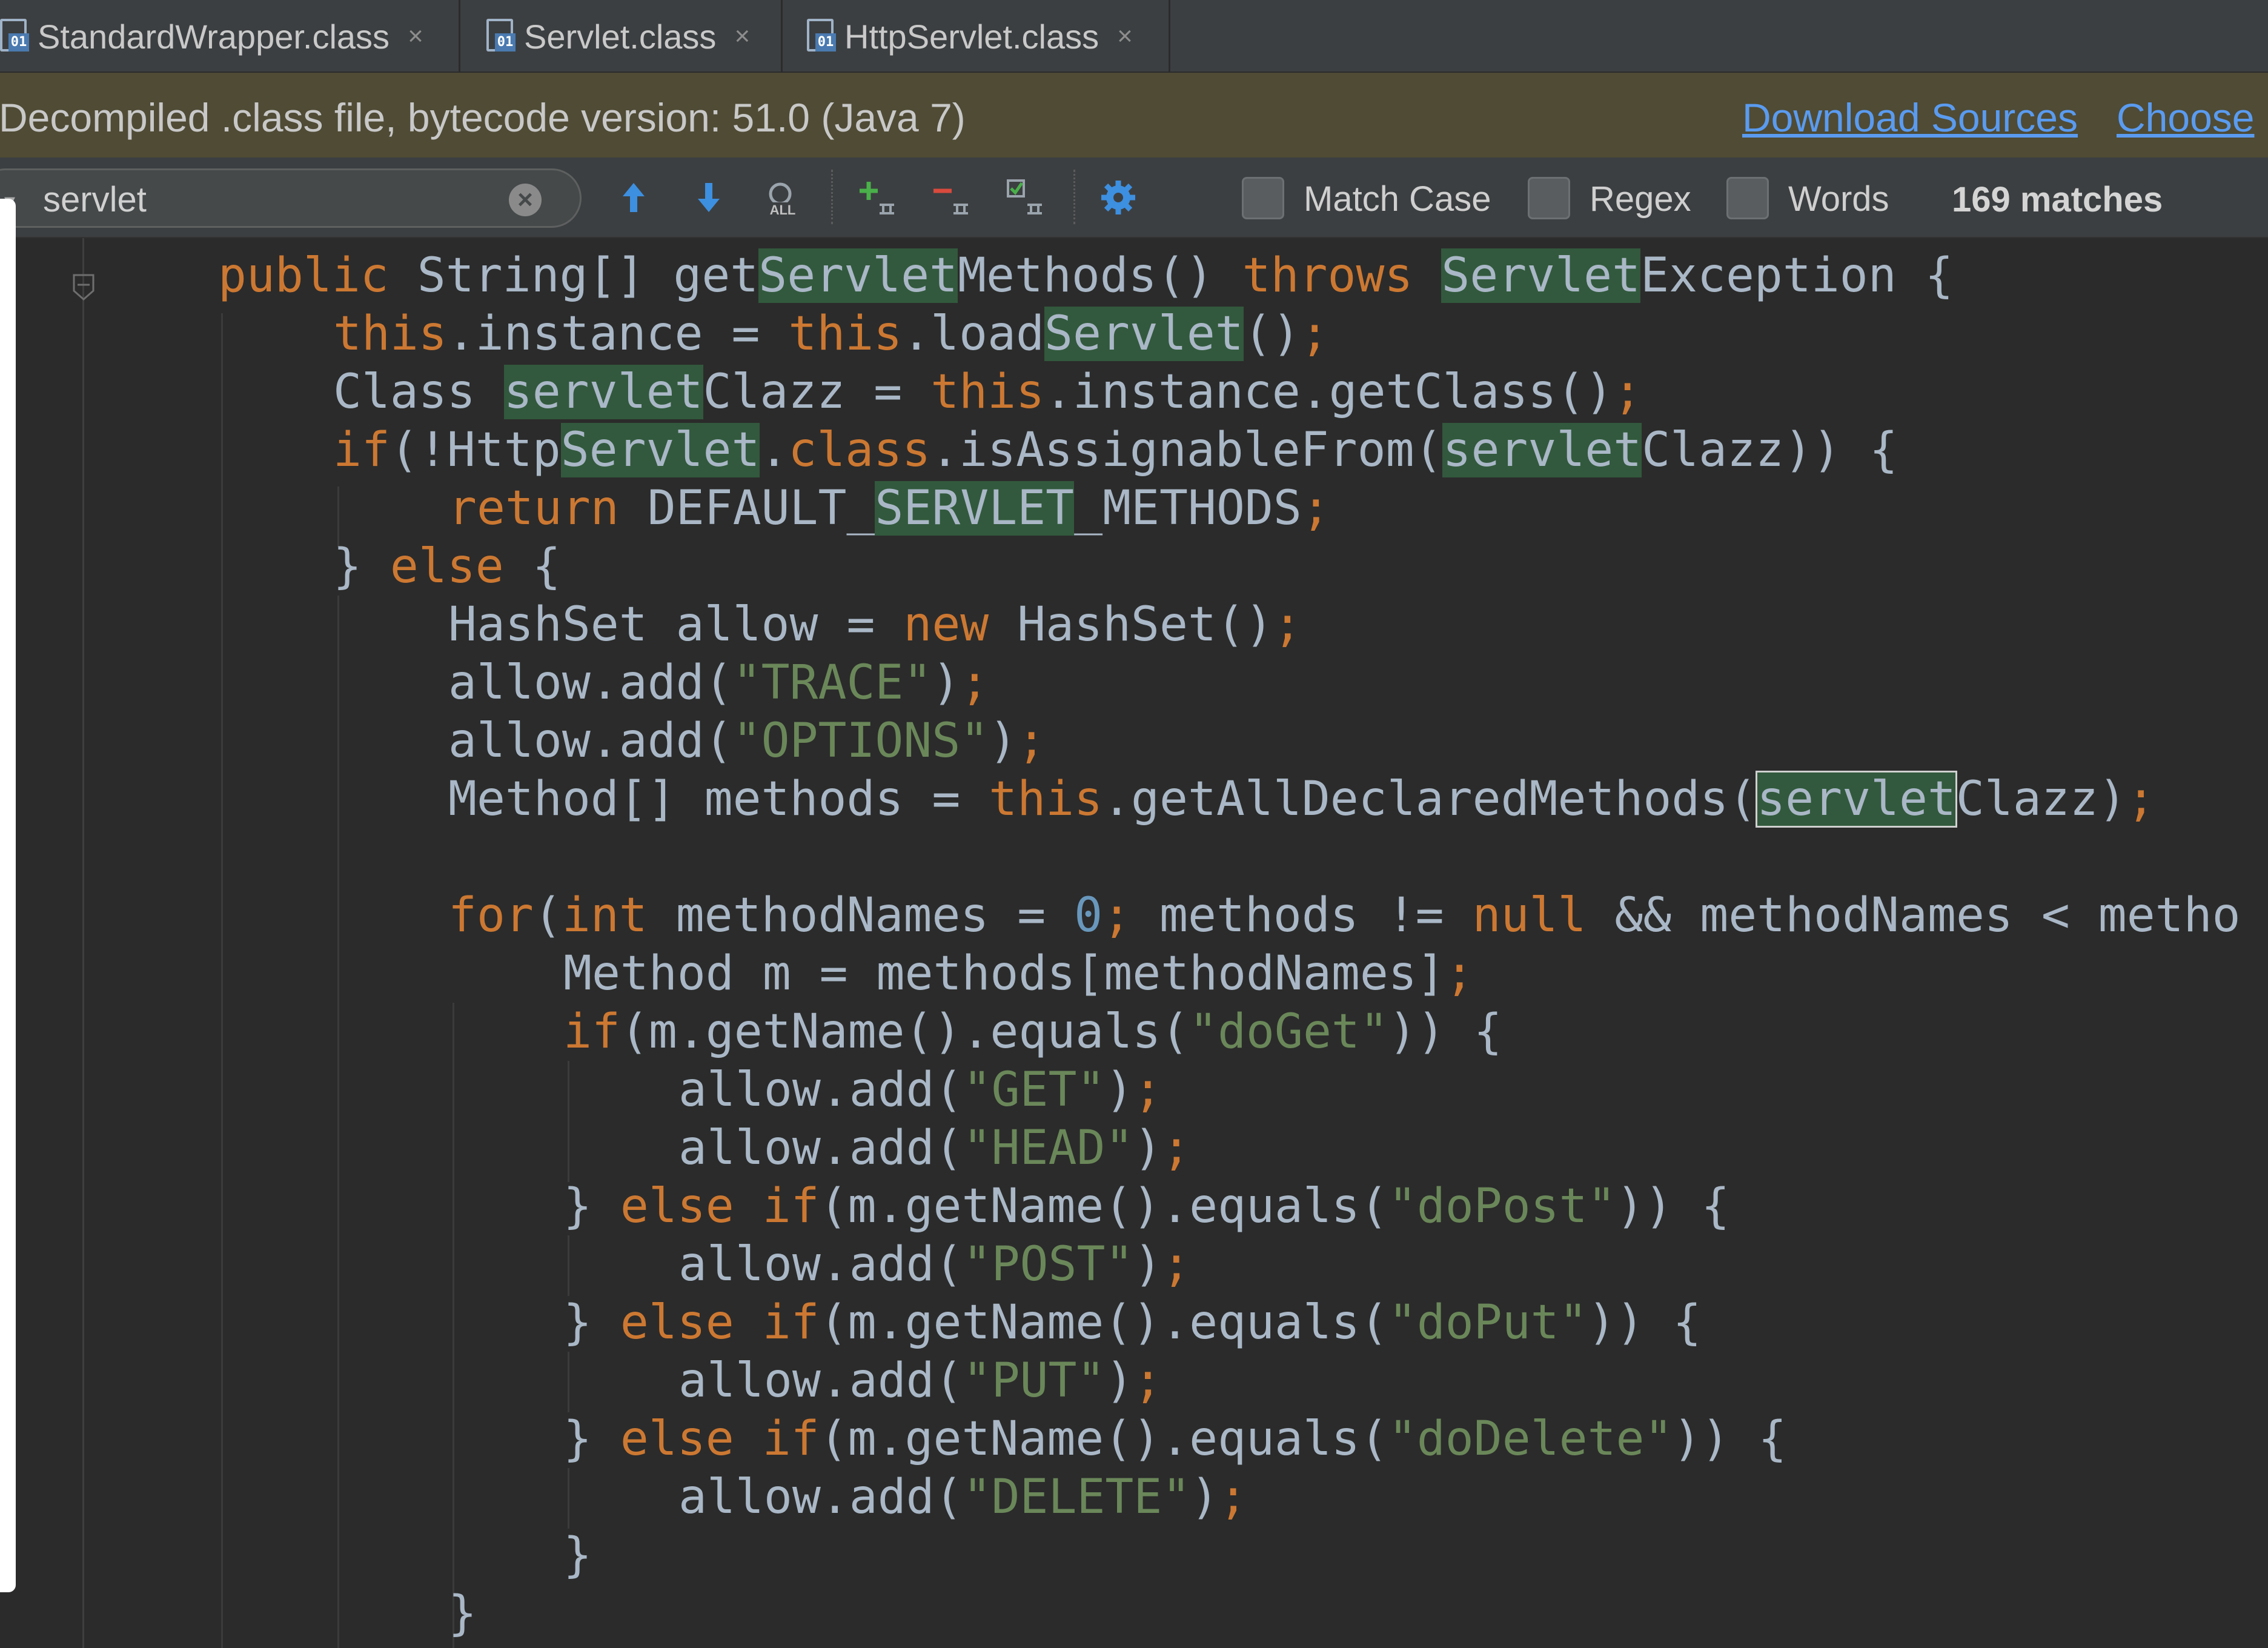  What do you see at coordinates (709, 197) in the screenshot?
I see `next-occurrence-icon` at bounding box center [709, 197].